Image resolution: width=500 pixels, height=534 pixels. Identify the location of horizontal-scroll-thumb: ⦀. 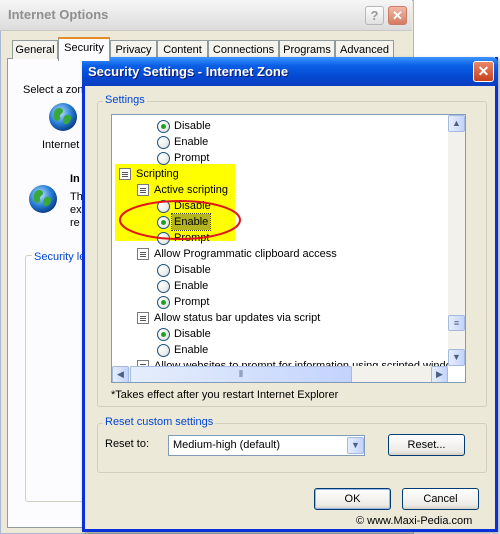
(241, 374).